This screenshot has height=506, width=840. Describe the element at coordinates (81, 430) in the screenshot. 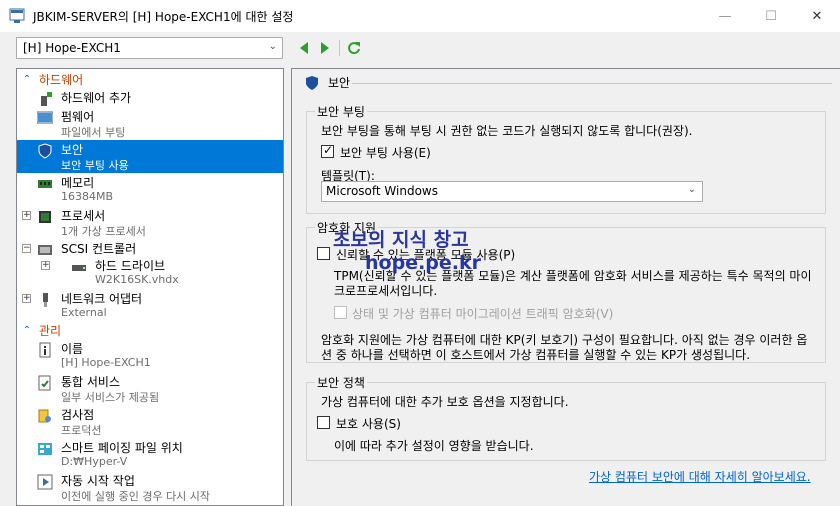

I see `tree-item-sublabel: 프로덕션` at that location.